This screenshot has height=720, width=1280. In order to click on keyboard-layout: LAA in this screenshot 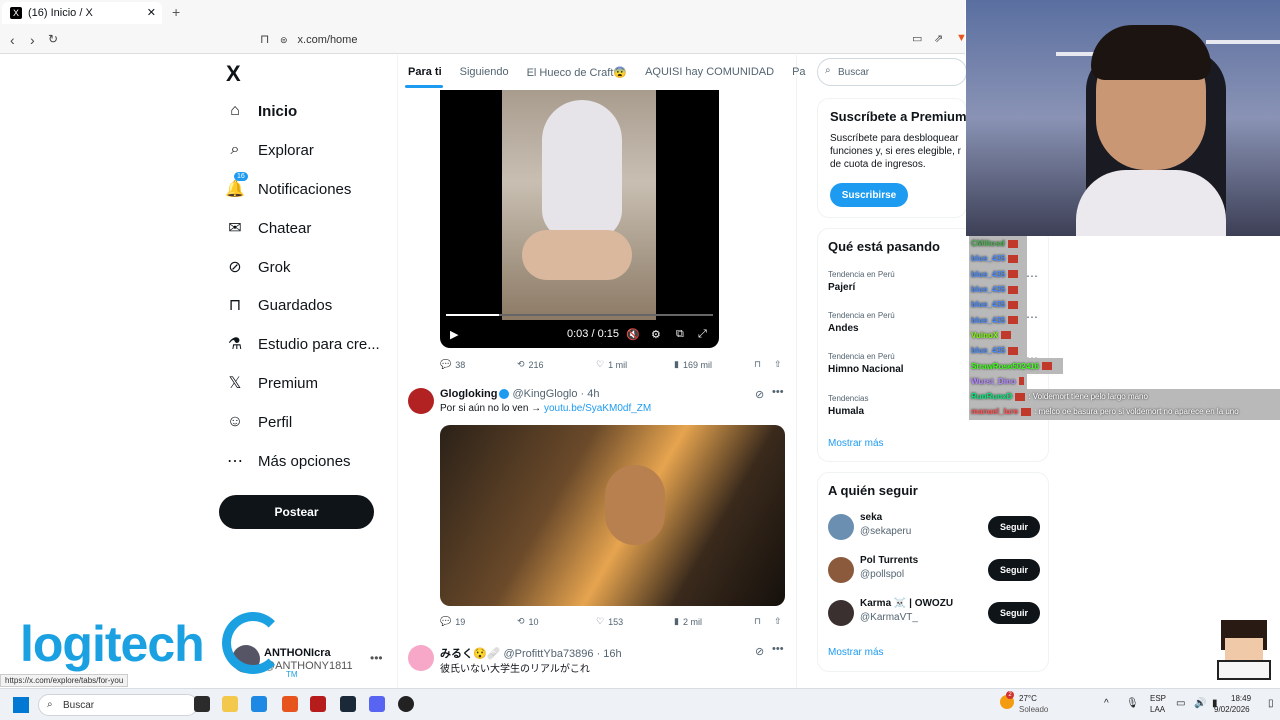, I will do `click(1157, 709)`.